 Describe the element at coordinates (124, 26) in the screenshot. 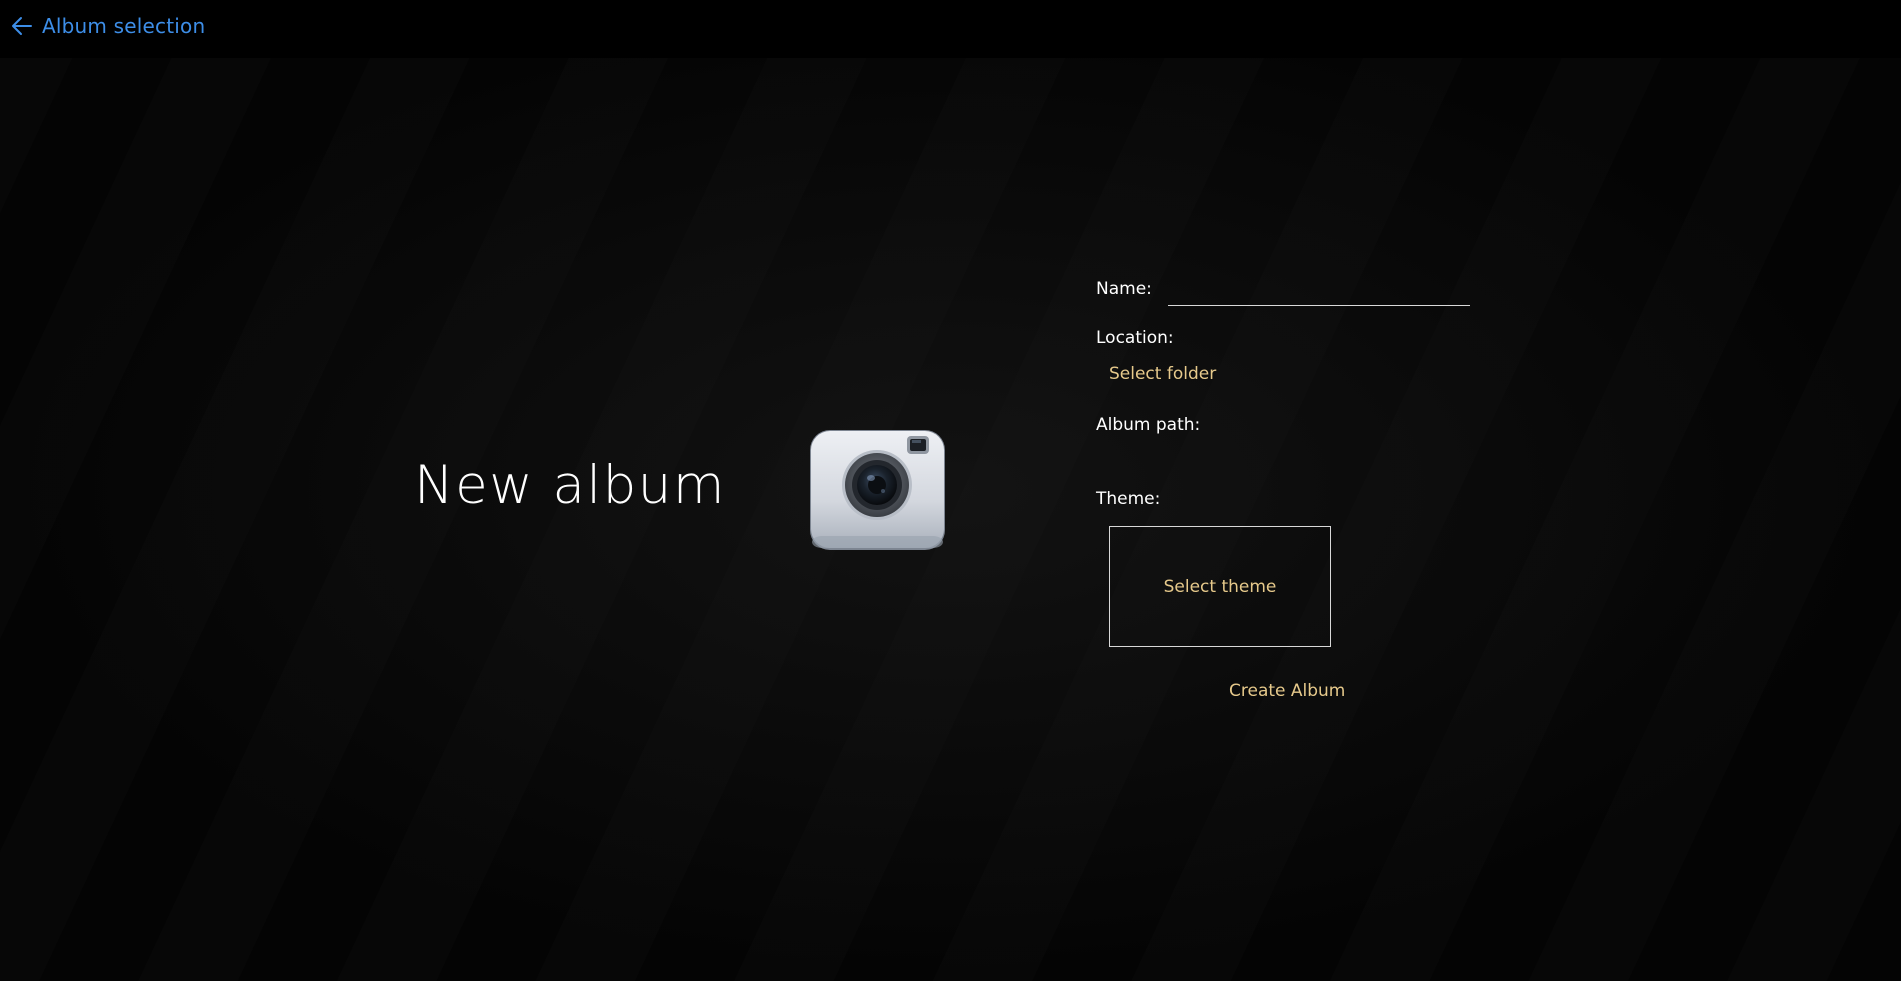

I see `back-link-label: Album selection` at that location.